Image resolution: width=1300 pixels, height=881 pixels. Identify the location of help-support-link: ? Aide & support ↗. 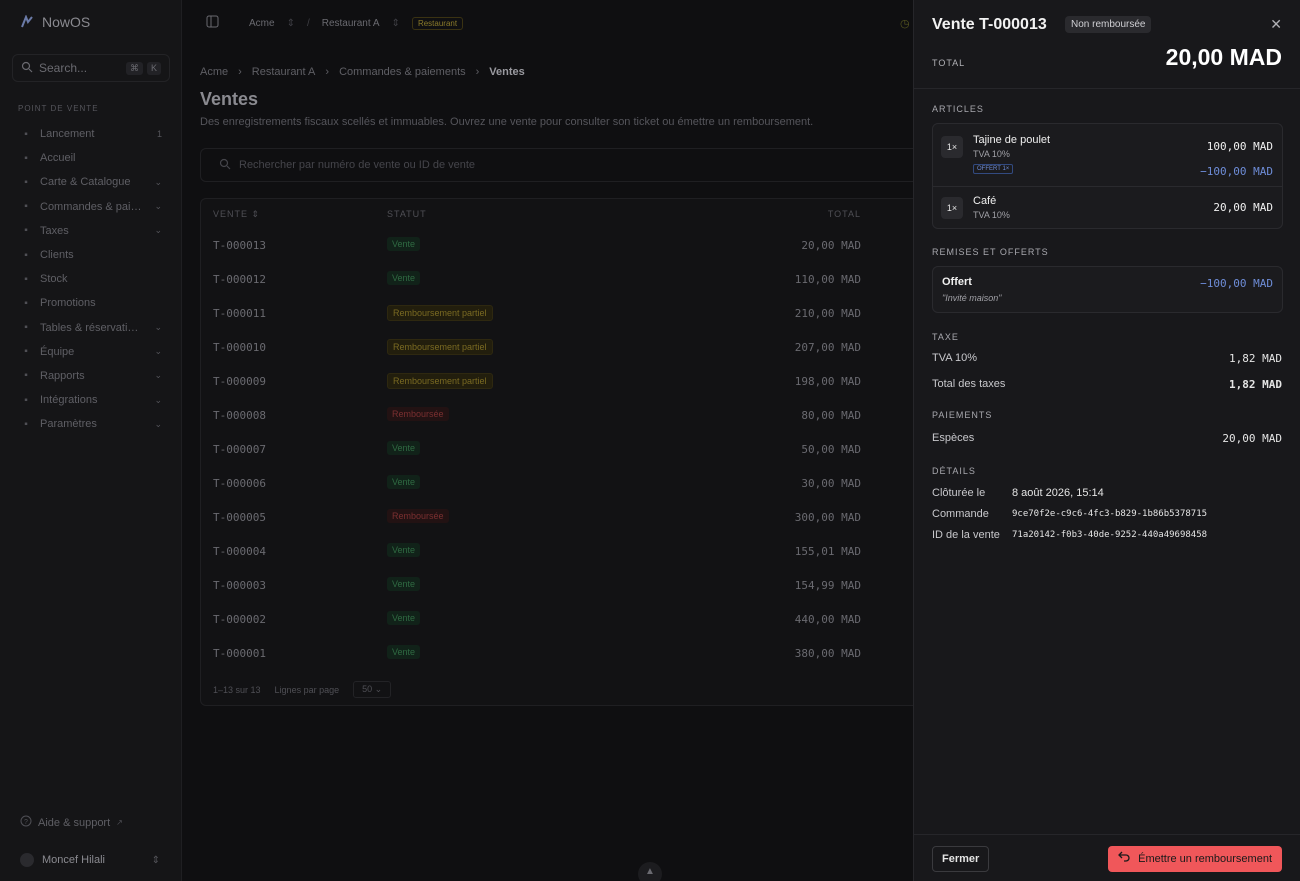
(71, 822).